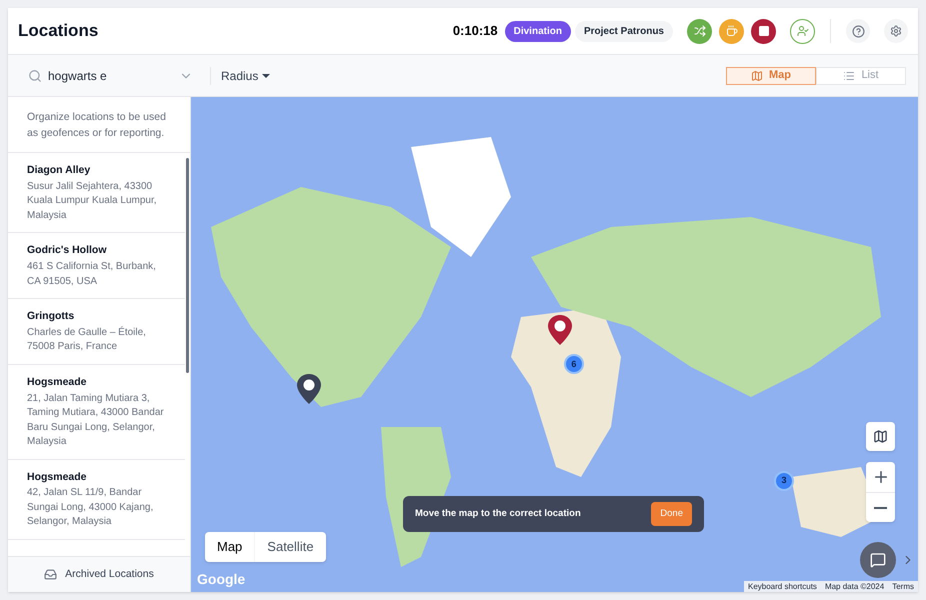 This screenshot has width=926, height=600. I want to click on location-address: 461 S California St, Burbank, CA 91505, USA, so click(92, 274).